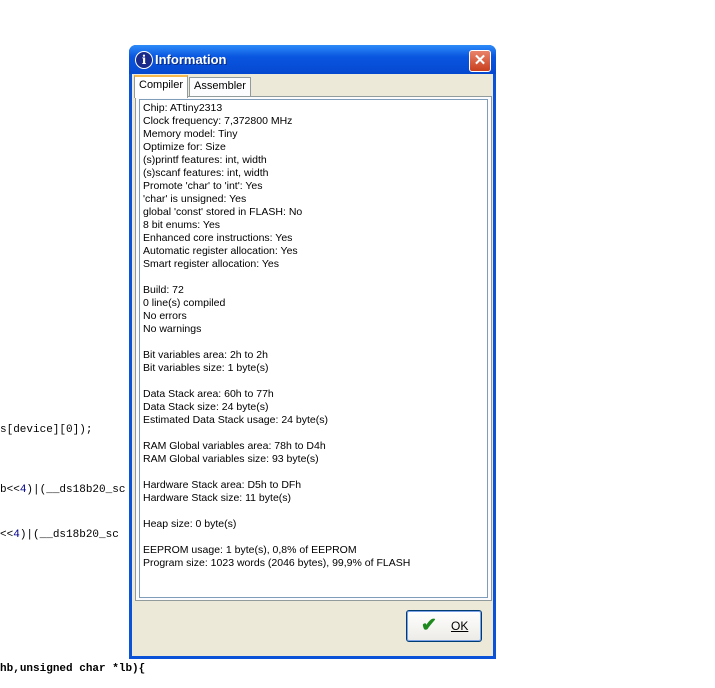  I want to click on info-line: 8 bit enums: Yes, so click(182, 225).